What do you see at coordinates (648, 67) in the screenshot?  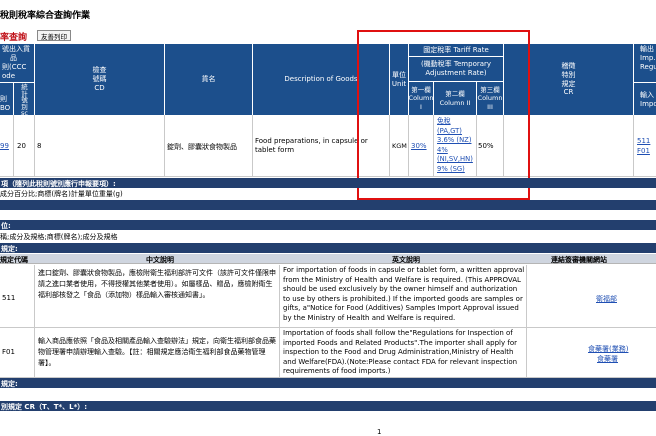 I see `header-text: Regu` at bounding box center [648, 67].